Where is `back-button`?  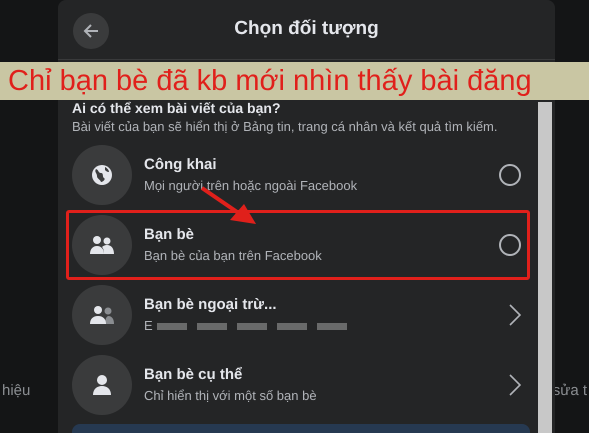
back-button is located at coordinates (91, 31).